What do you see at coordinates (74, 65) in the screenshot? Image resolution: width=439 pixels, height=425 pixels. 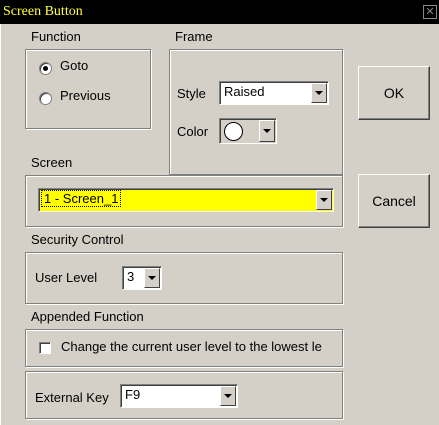 I see `goto-radio-label: Goto` at bounding box center [74, 65].